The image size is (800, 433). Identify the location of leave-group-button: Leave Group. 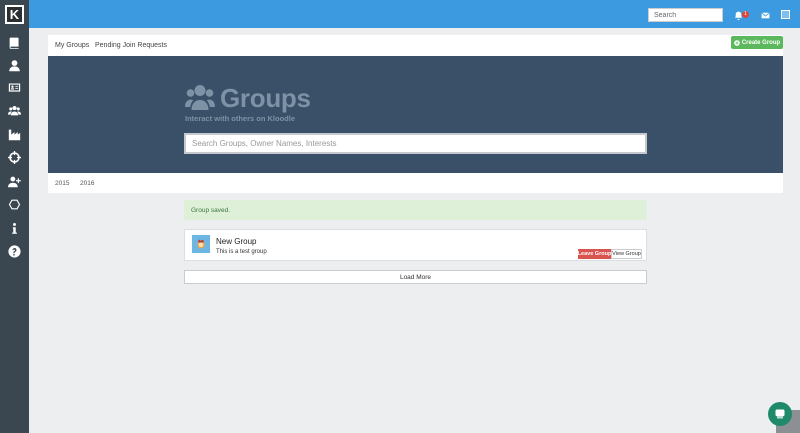
(594, 254).